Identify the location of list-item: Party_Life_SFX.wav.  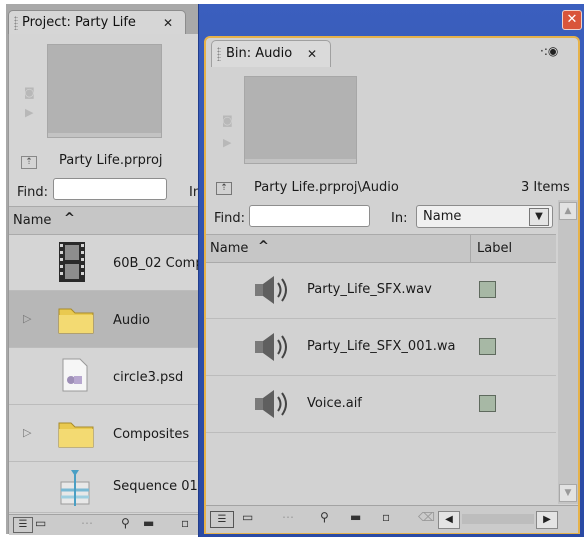
(381, 290).